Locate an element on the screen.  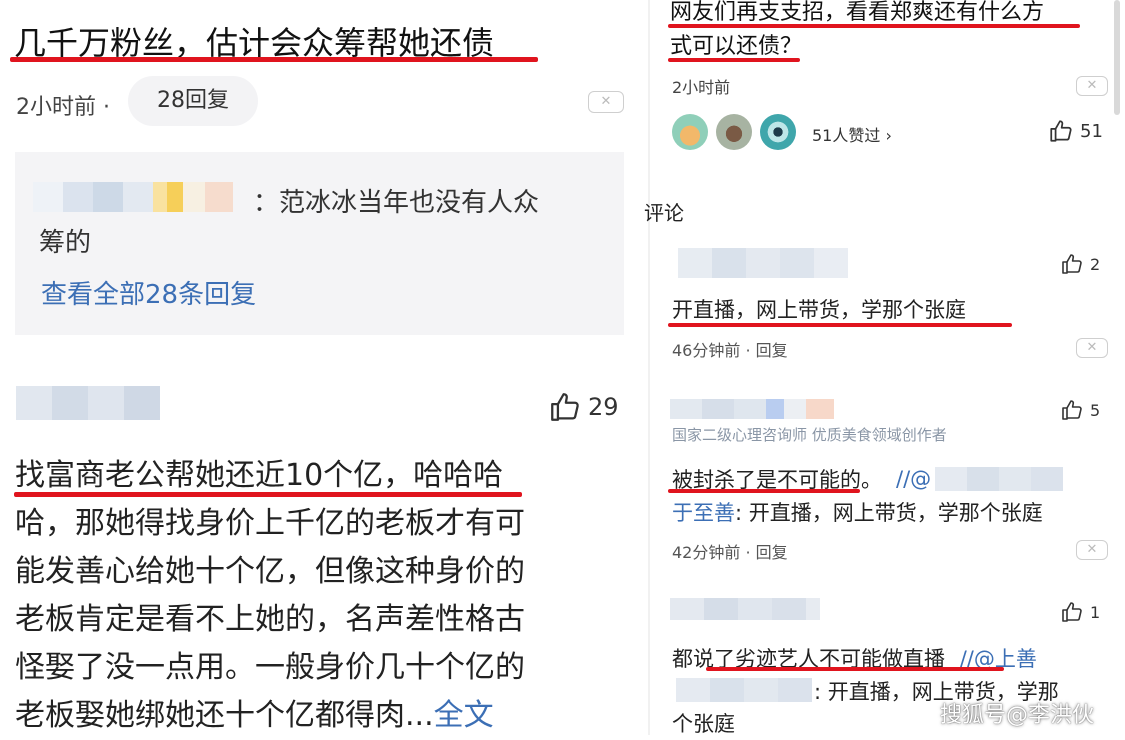
reply-text-line1: ：范冰冰当年也没有人众 is located at coordinates (396, 203).